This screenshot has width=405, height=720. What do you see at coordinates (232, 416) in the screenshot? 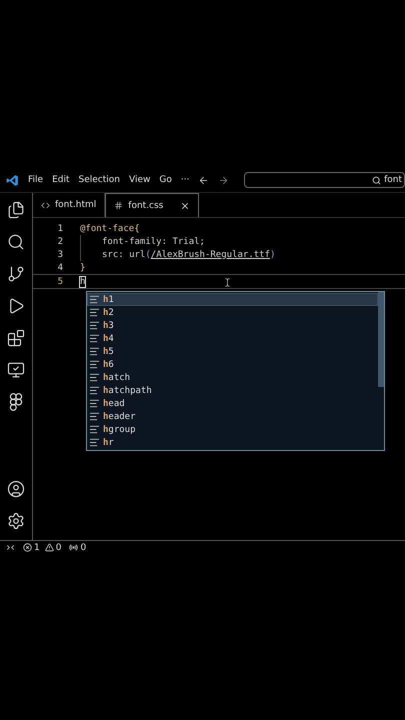
I see `suggestion-item: header` at bounding box center [232, 416].